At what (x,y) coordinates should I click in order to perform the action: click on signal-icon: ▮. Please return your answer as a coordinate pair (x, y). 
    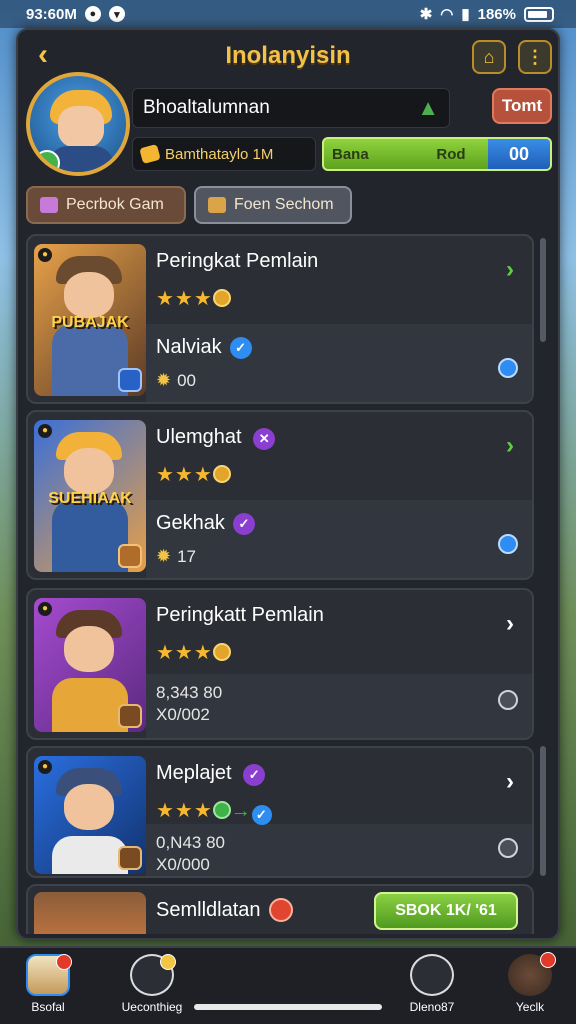
    Looking at the image, I should click on (465, 14).